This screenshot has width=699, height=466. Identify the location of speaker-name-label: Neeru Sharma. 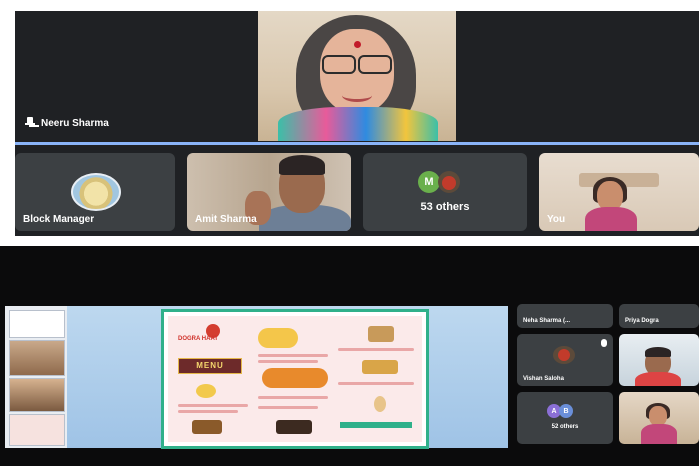
(67, 123).